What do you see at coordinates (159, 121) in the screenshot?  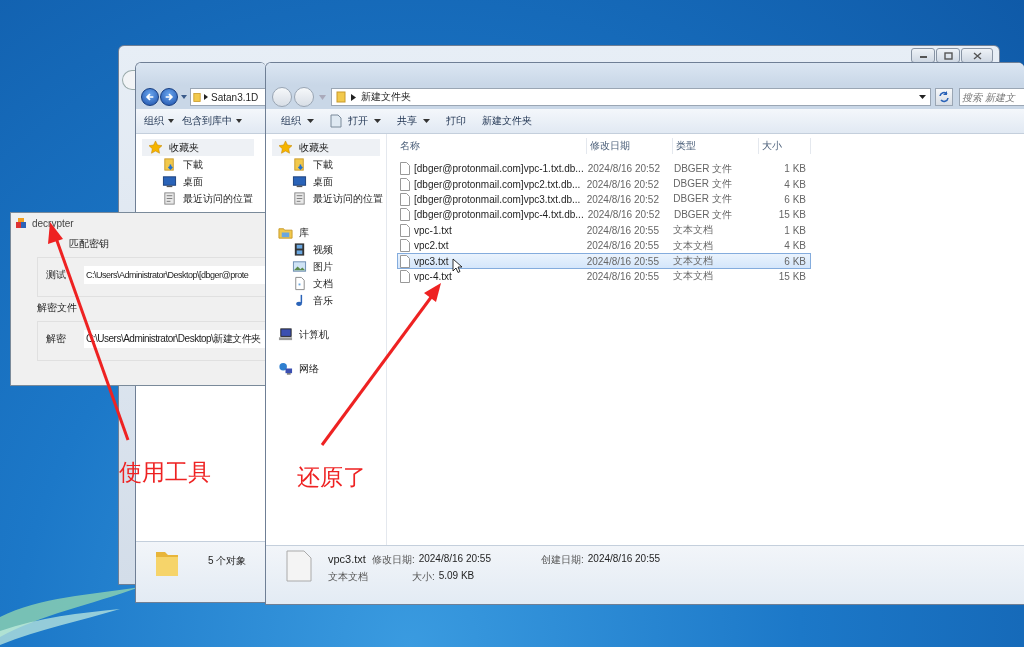 I see `toolbar-menu: 组织` at bounding box center [159, 121].